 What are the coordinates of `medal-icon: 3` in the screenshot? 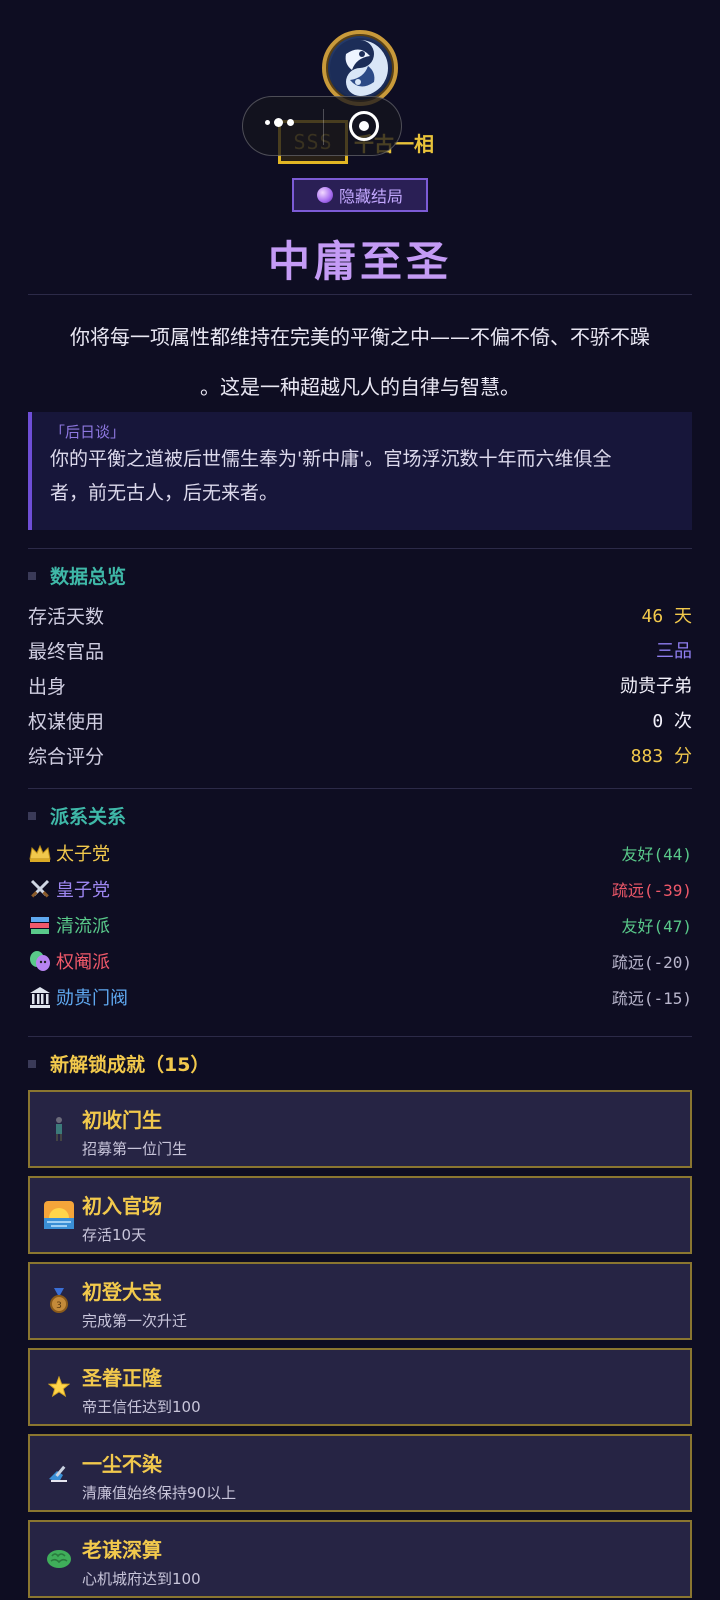 It's located at (59, 1301).